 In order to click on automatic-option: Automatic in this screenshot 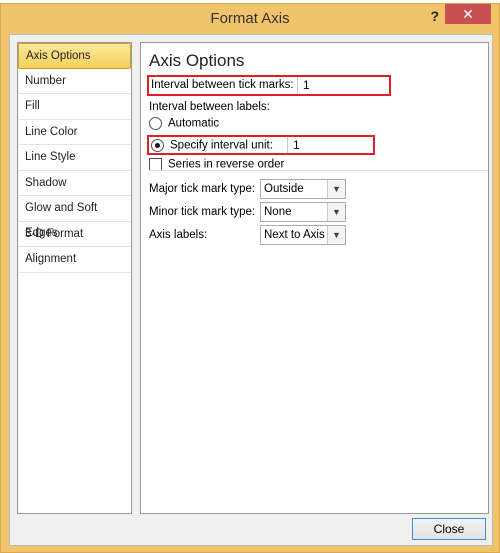, I will do `click(184, 123)`.